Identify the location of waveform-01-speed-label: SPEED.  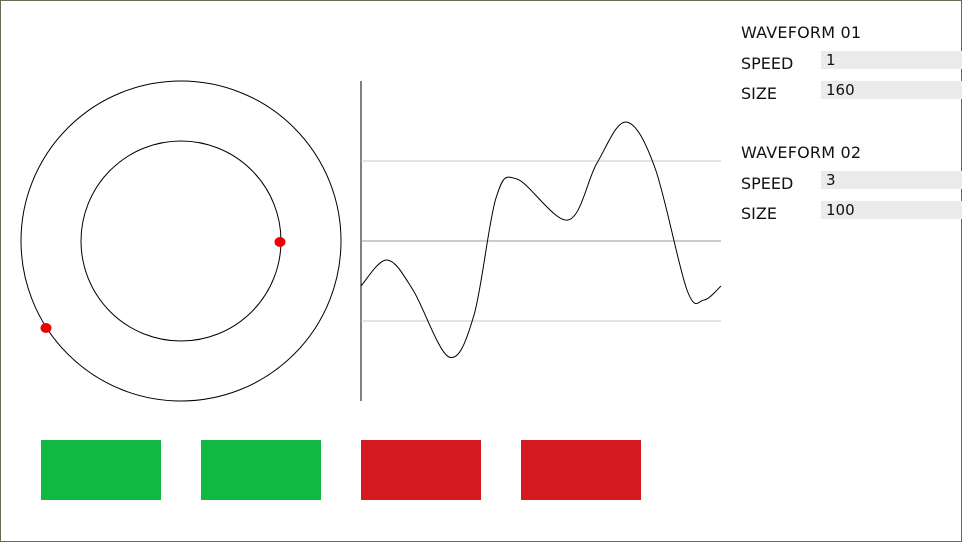
(767, 63).